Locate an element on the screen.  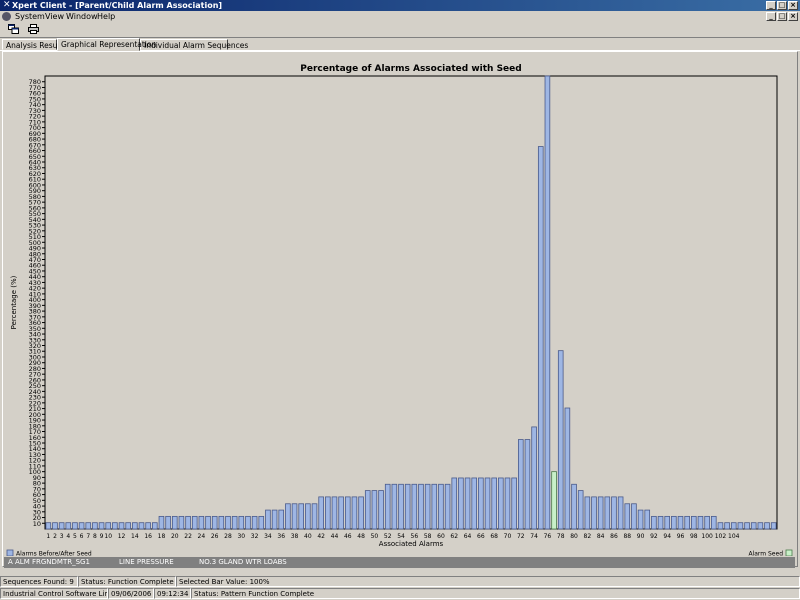
x-tick-label: 68 is located at coordinates (494, 536).